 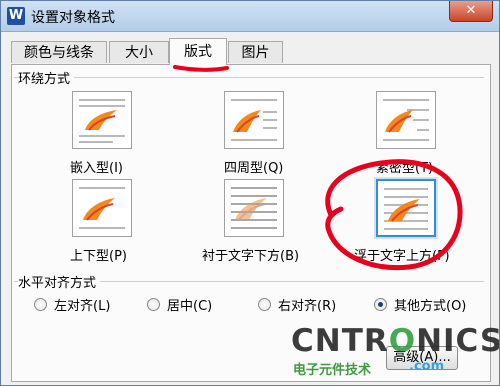 I want to click on align-other-radio, so click(x=380, y=304).